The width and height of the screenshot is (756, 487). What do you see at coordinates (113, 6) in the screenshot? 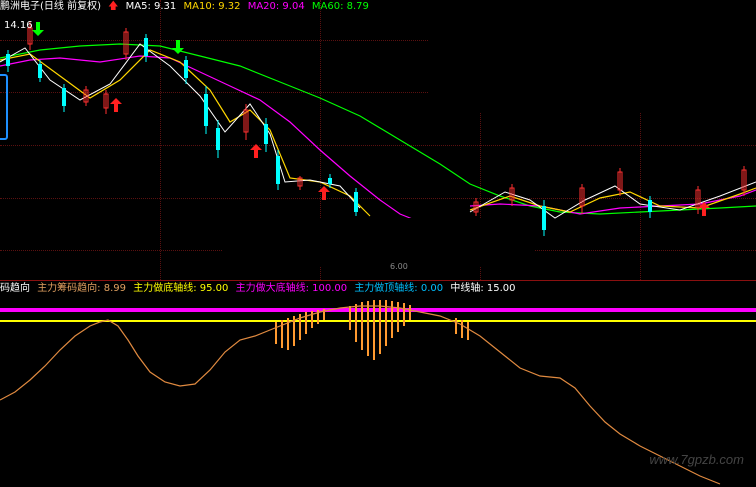
I see `ma5-arrow-icon: 🡅` at bounding box center [113, 6].